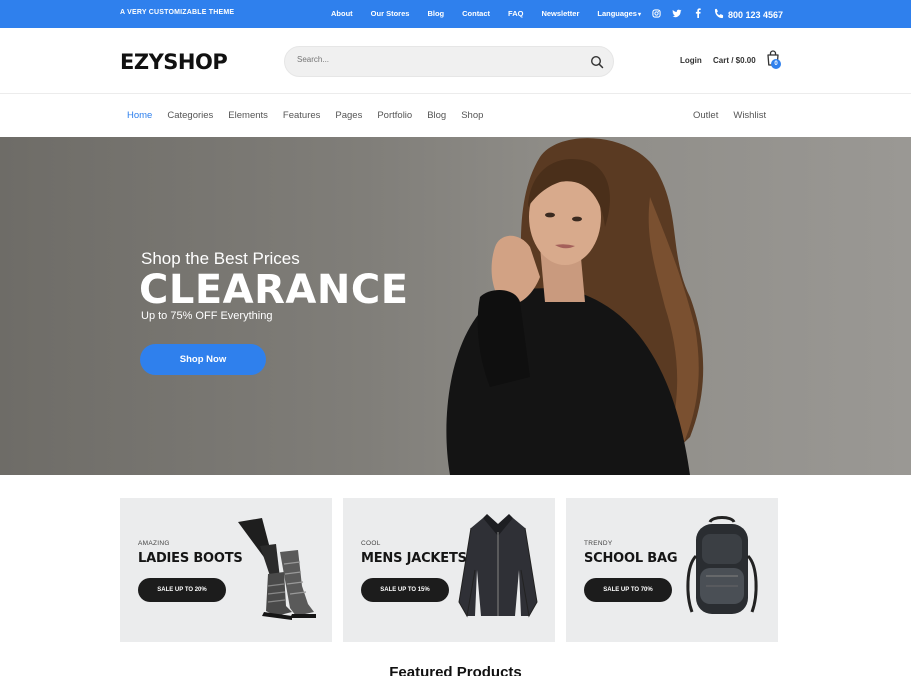 The width and height of the screenshot is (911, 676). What do you see at coordinates (435, 13) in the screenshot?
I see `top-link-blog: Blog` at bounding box center [435, 13].